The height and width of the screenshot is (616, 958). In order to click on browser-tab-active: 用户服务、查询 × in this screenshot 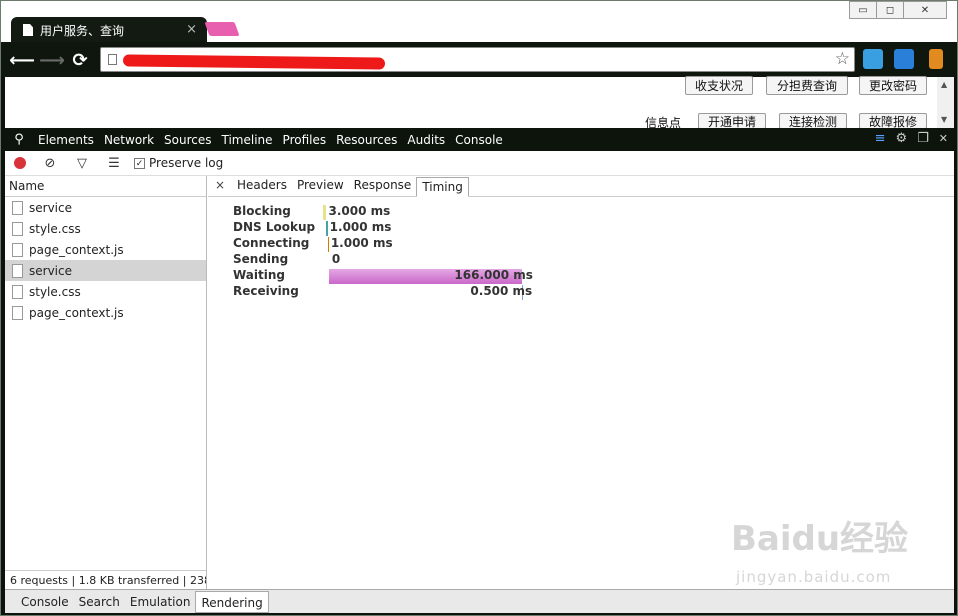, I will do `click(109, 30)`.